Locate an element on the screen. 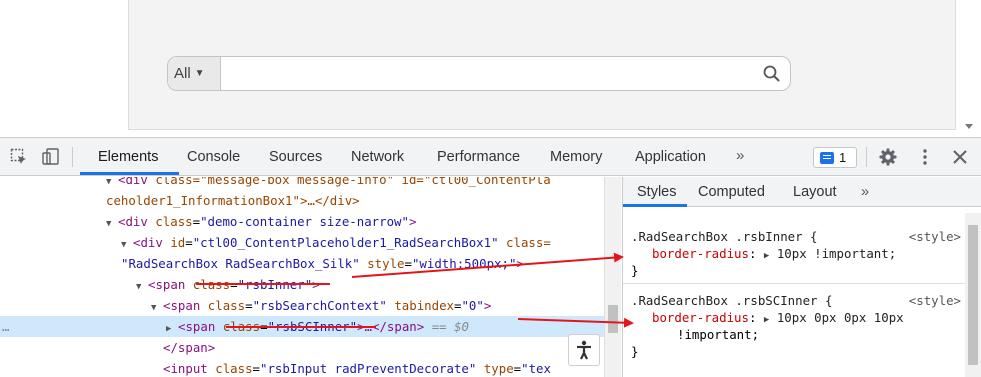 The width and height of the screenshot is (981, 377). tab-layout: Layout is located at coordinates (815, 192).